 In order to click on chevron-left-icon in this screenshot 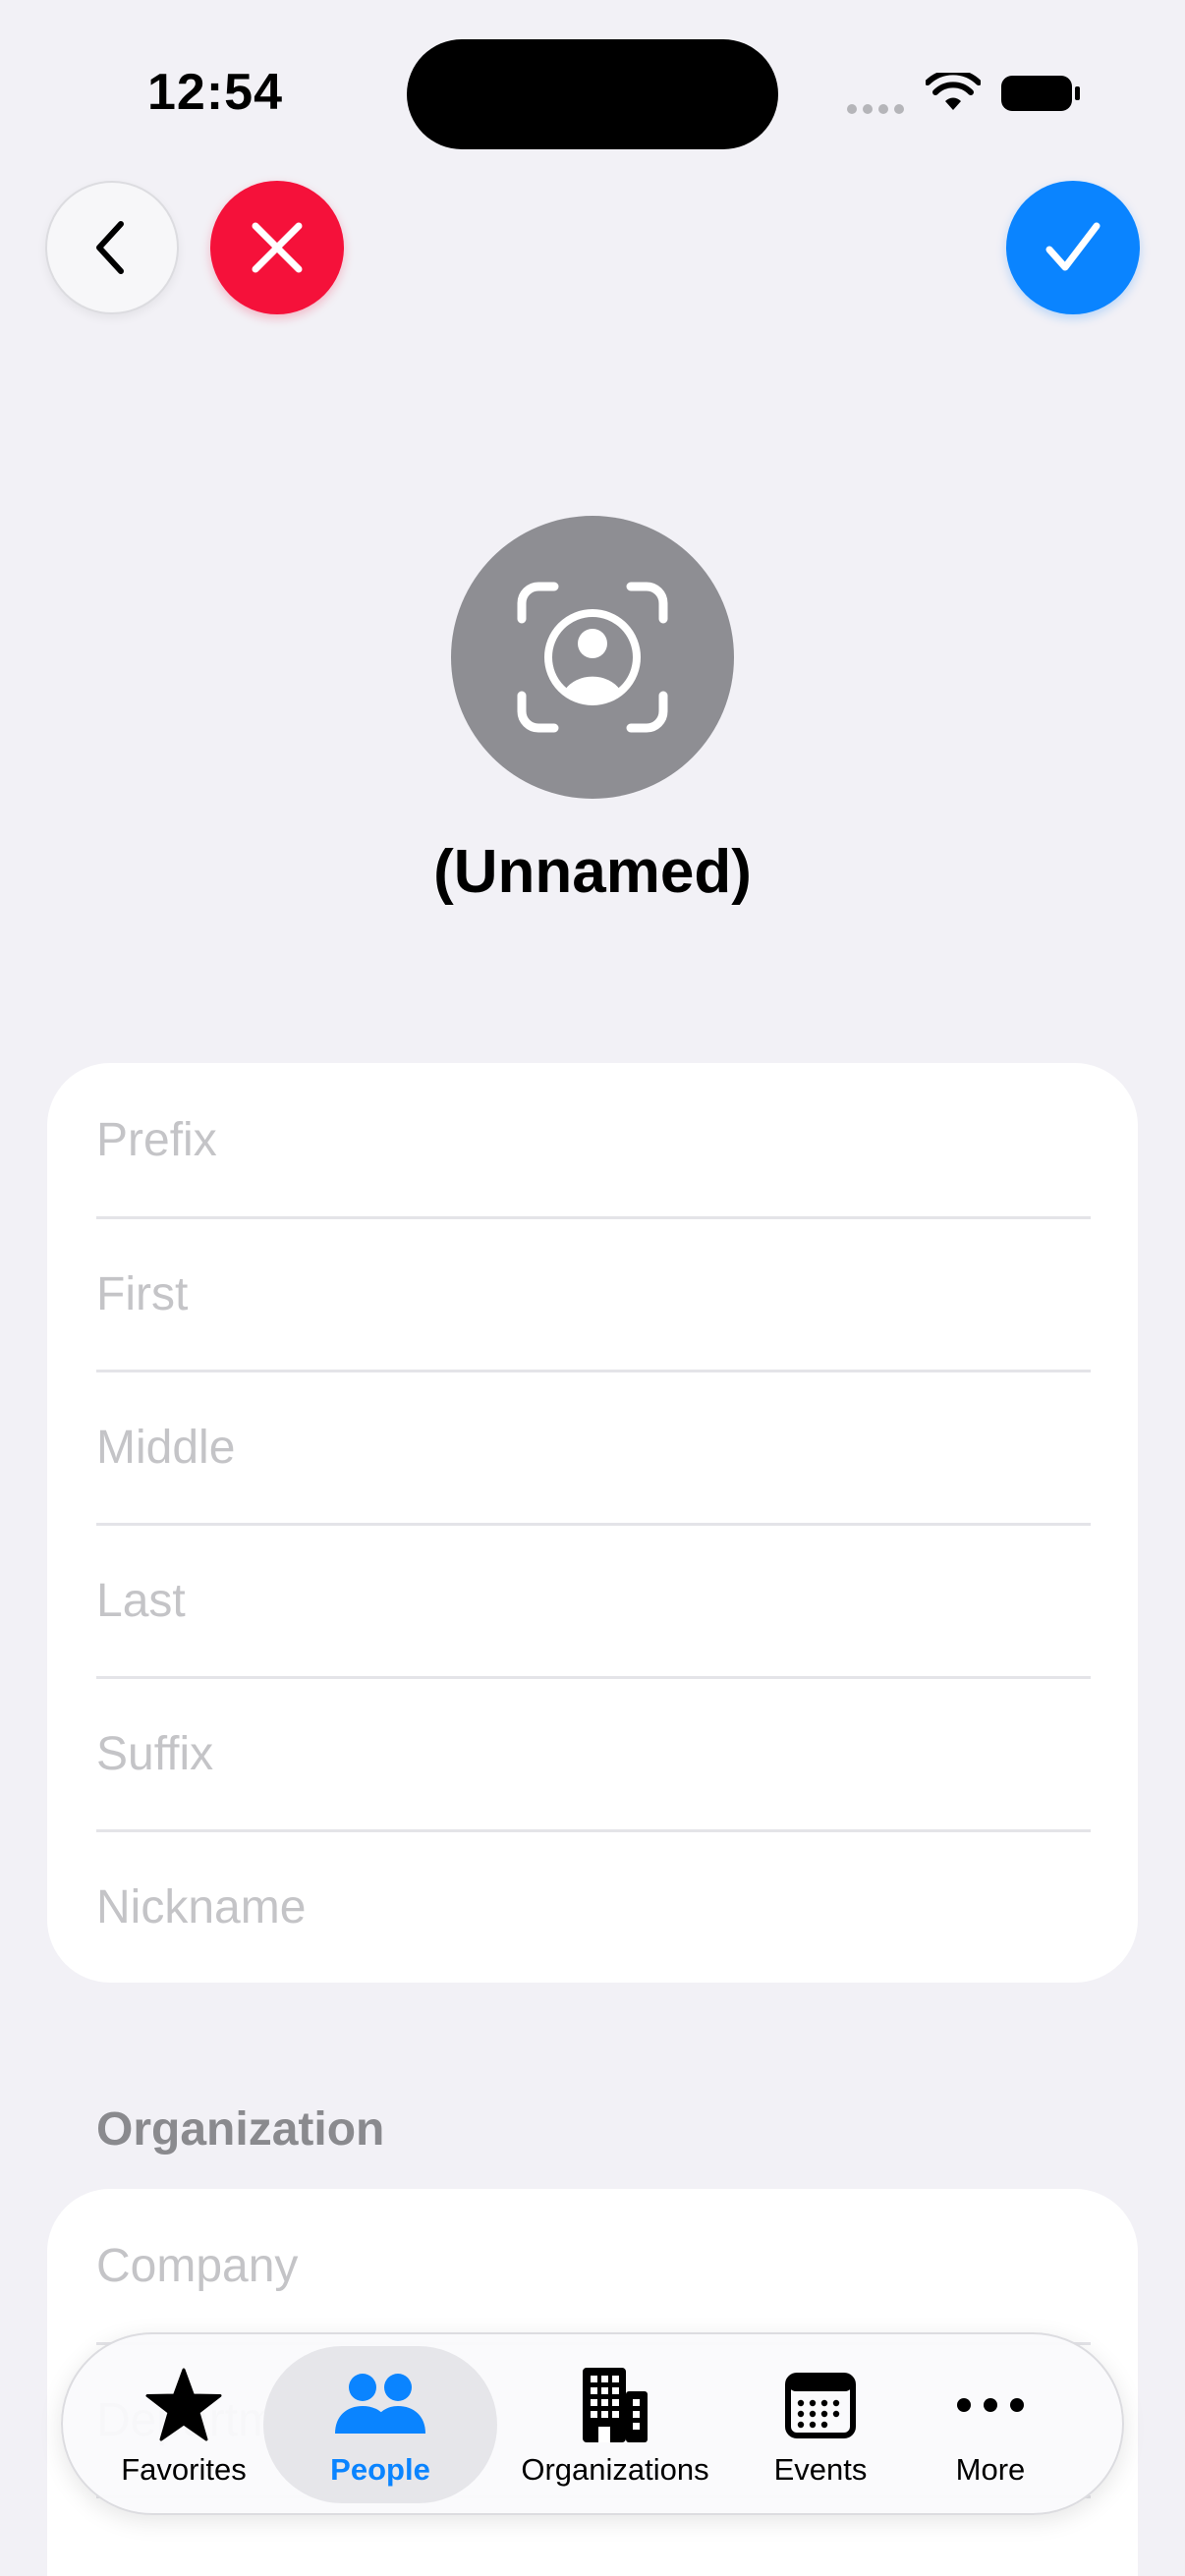, I will do `click(110, 247)`.